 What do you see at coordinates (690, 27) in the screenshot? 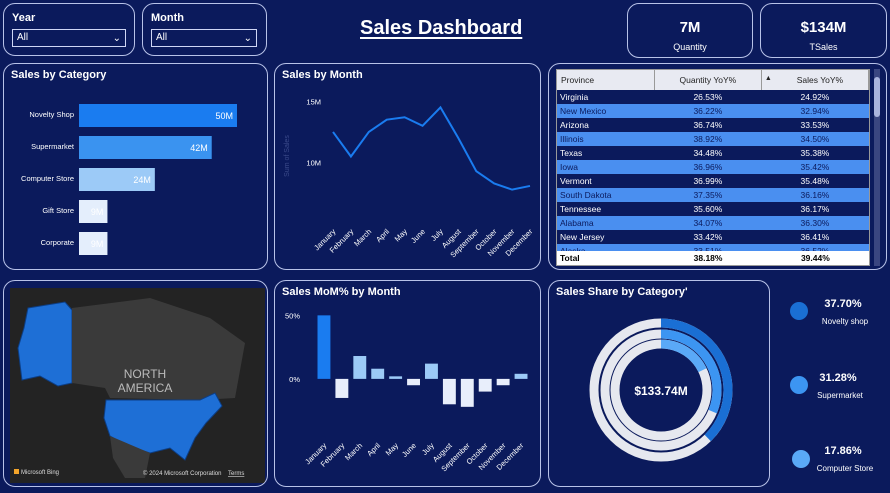
I see `kpi-quantity-value: 7M` at bounding box center [690, 27].